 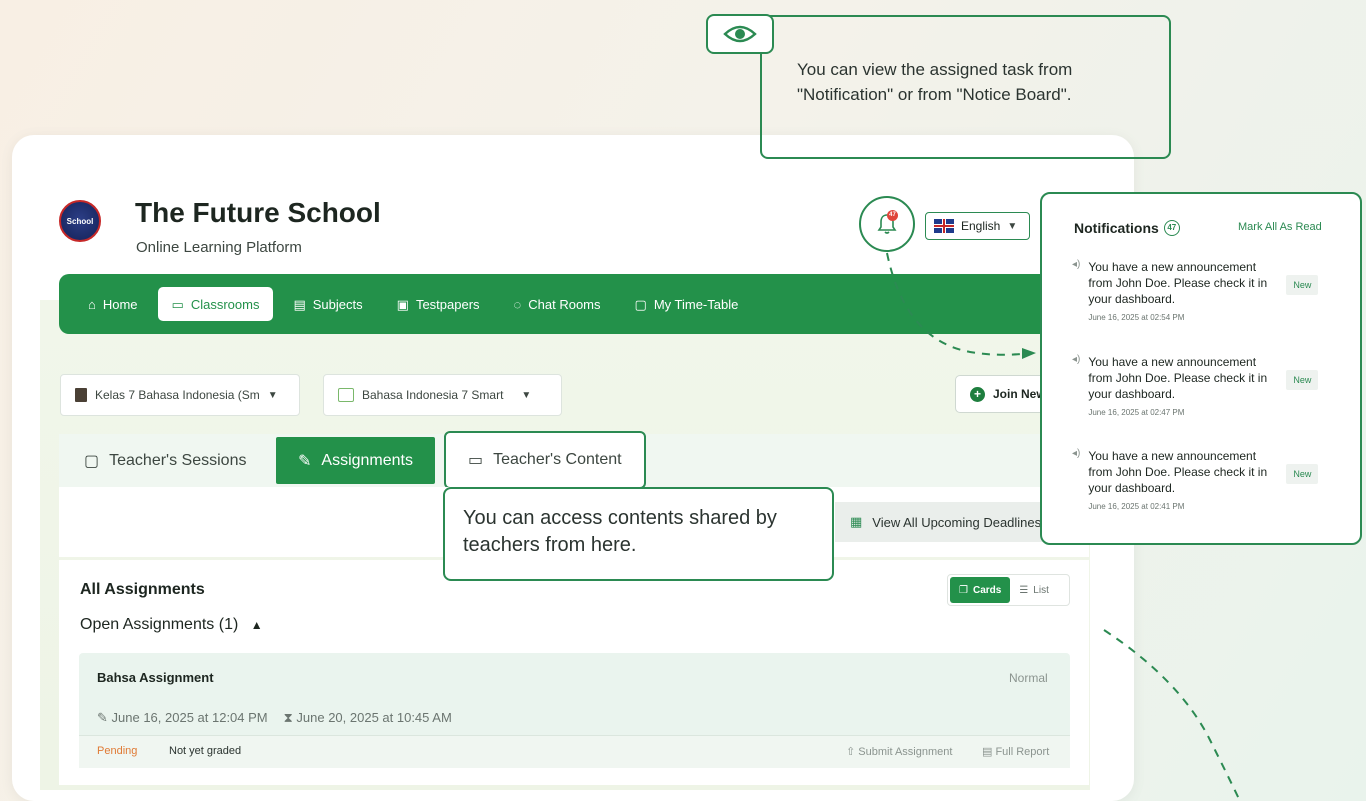 What do you see at coordinates (958, 304) in the screenshot?
I see `bell-connector-line` at bounding box center [958, 304].